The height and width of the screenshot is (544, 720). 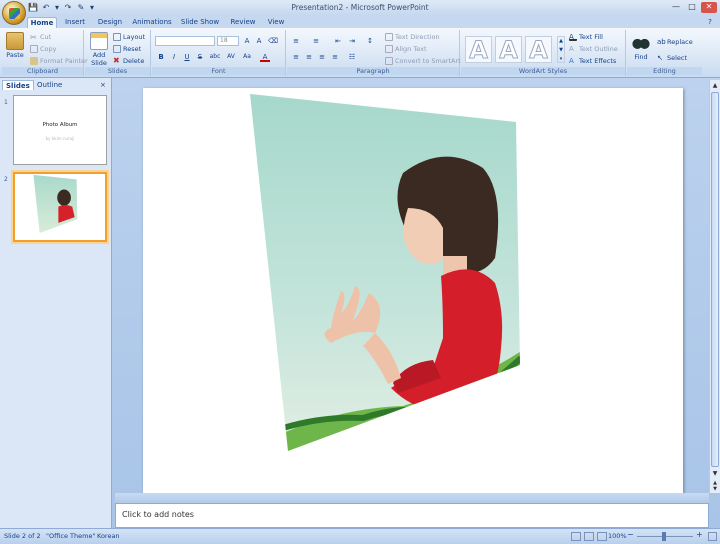 What do you see at coordinates (40, 37) in the screenshot?
I see `cut-button: ✂ Cut` at bounding box center [40, 37].